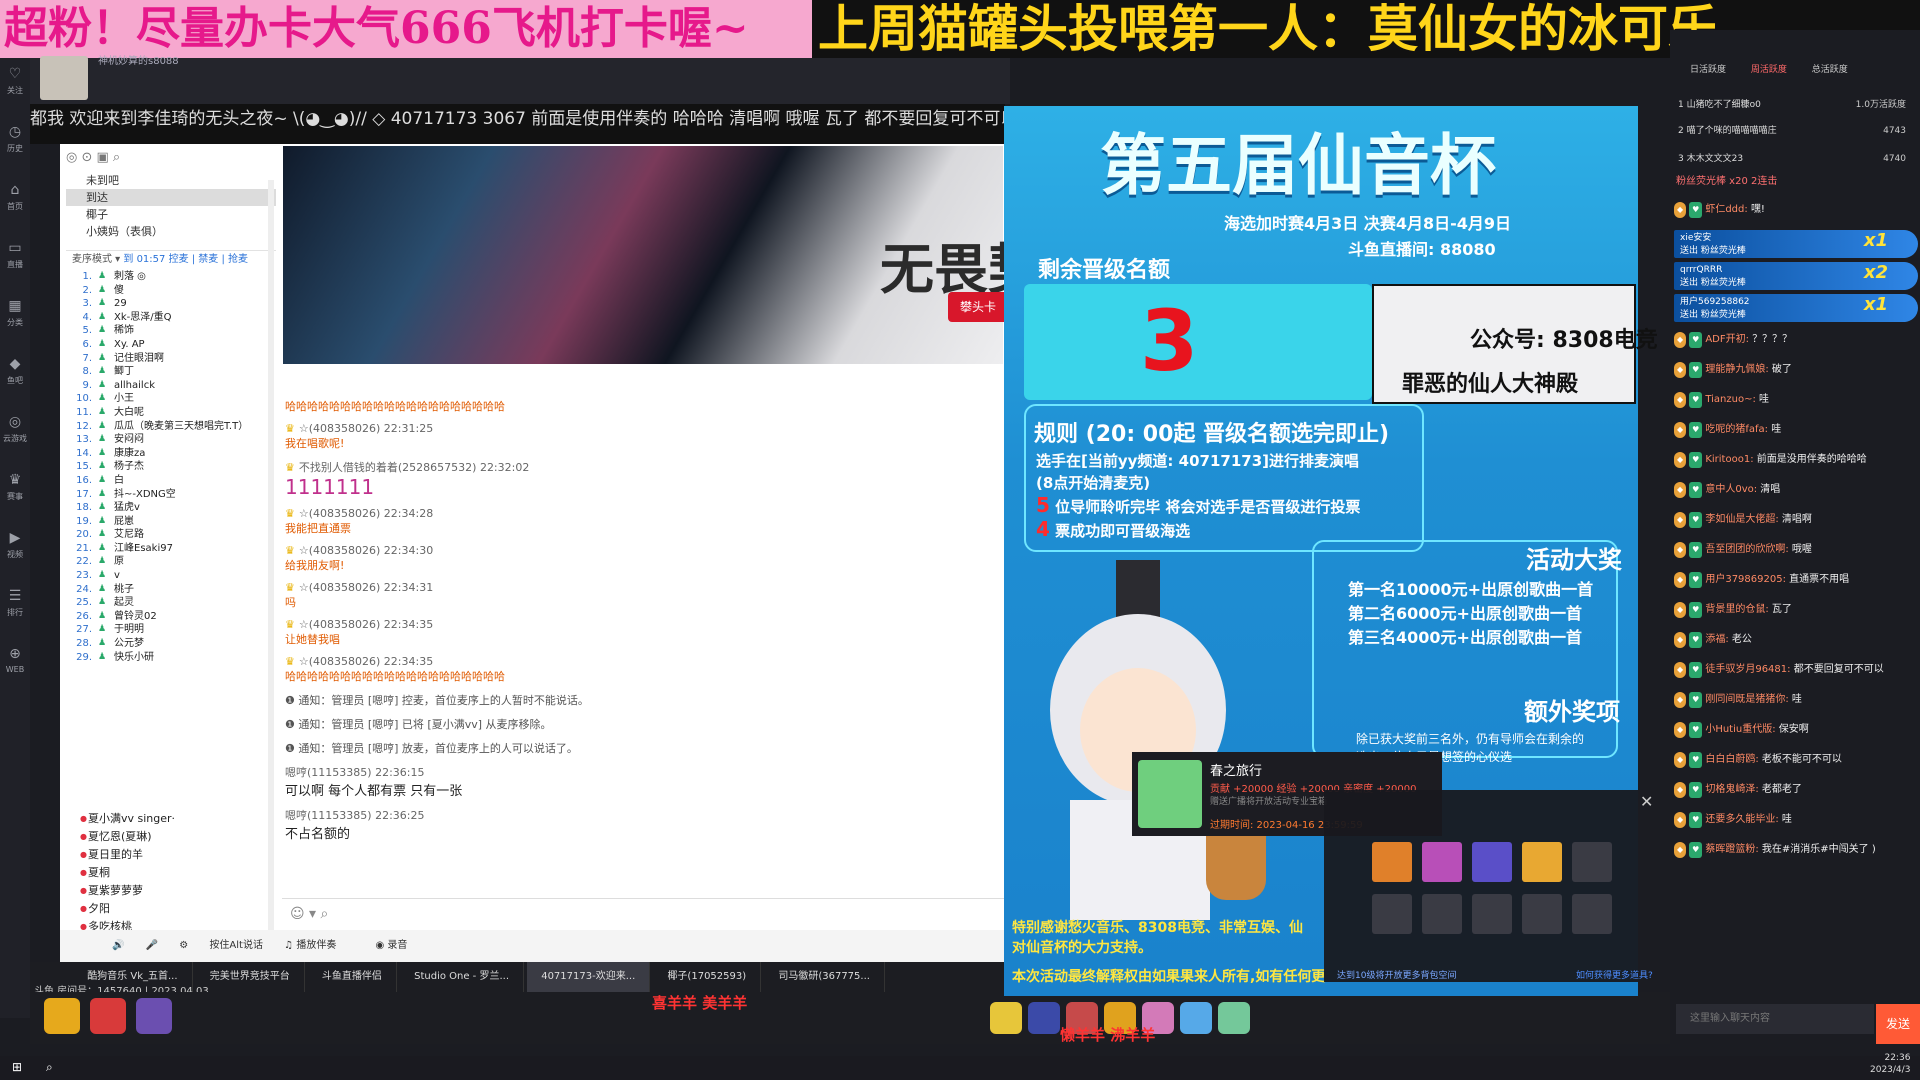  Describe the element at coordinates (171, 837) in the screenshot. I see `mic-user: 夏忆恩(夏琳)` at that location.